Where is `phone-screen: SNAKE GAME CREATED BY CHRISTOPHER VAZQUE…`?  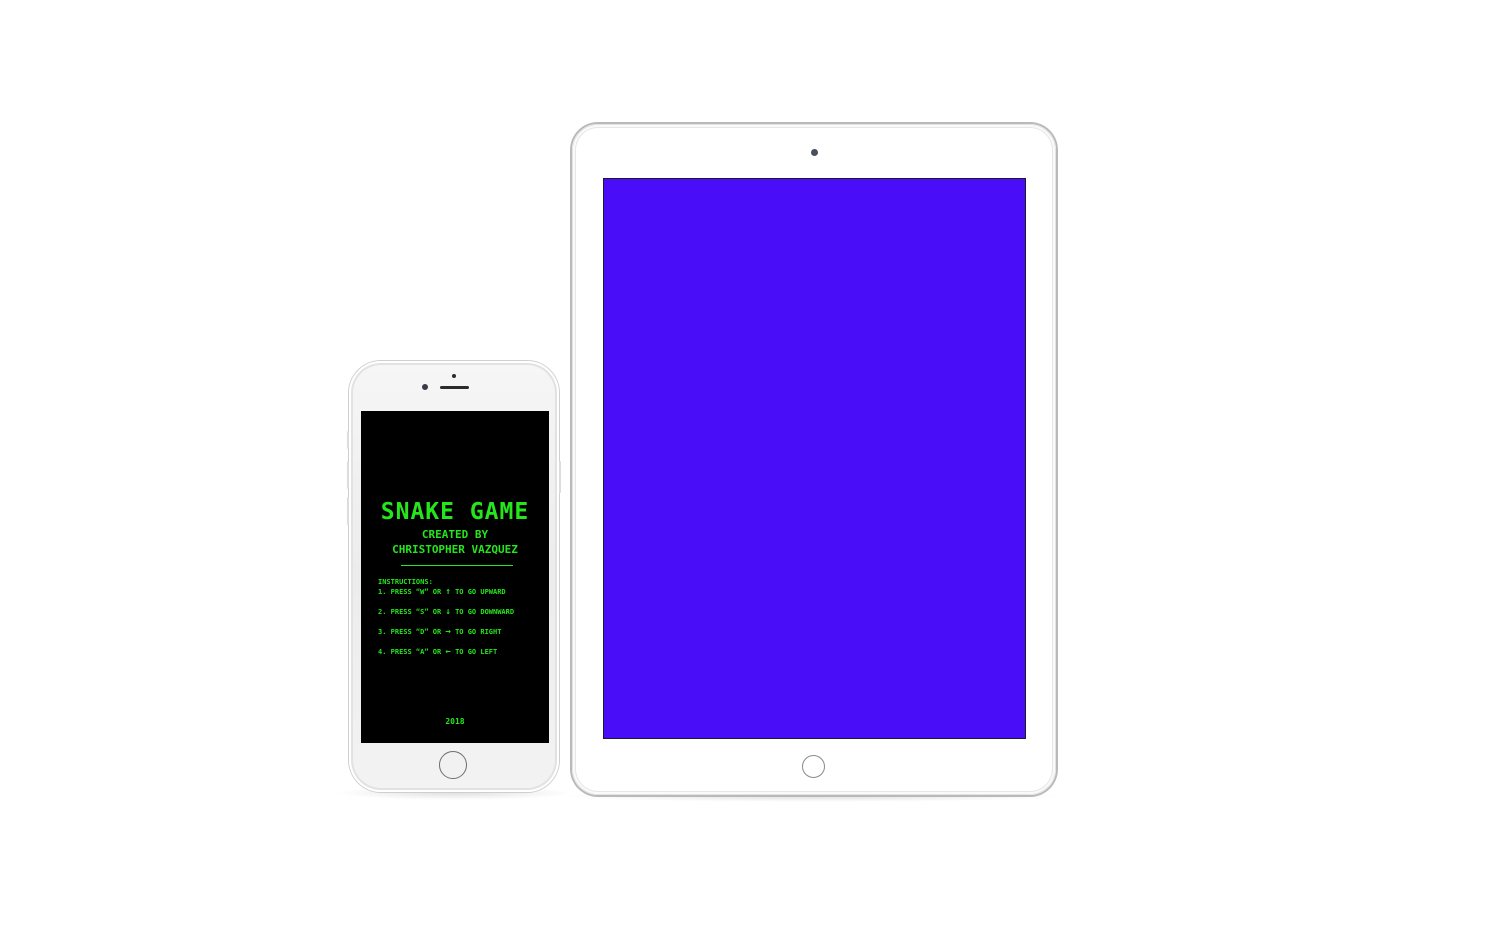 phone-screen: SNAKE GAME CREATED BY CHRISTOPHER VAZQUE… is located at coordinates (455, 577).